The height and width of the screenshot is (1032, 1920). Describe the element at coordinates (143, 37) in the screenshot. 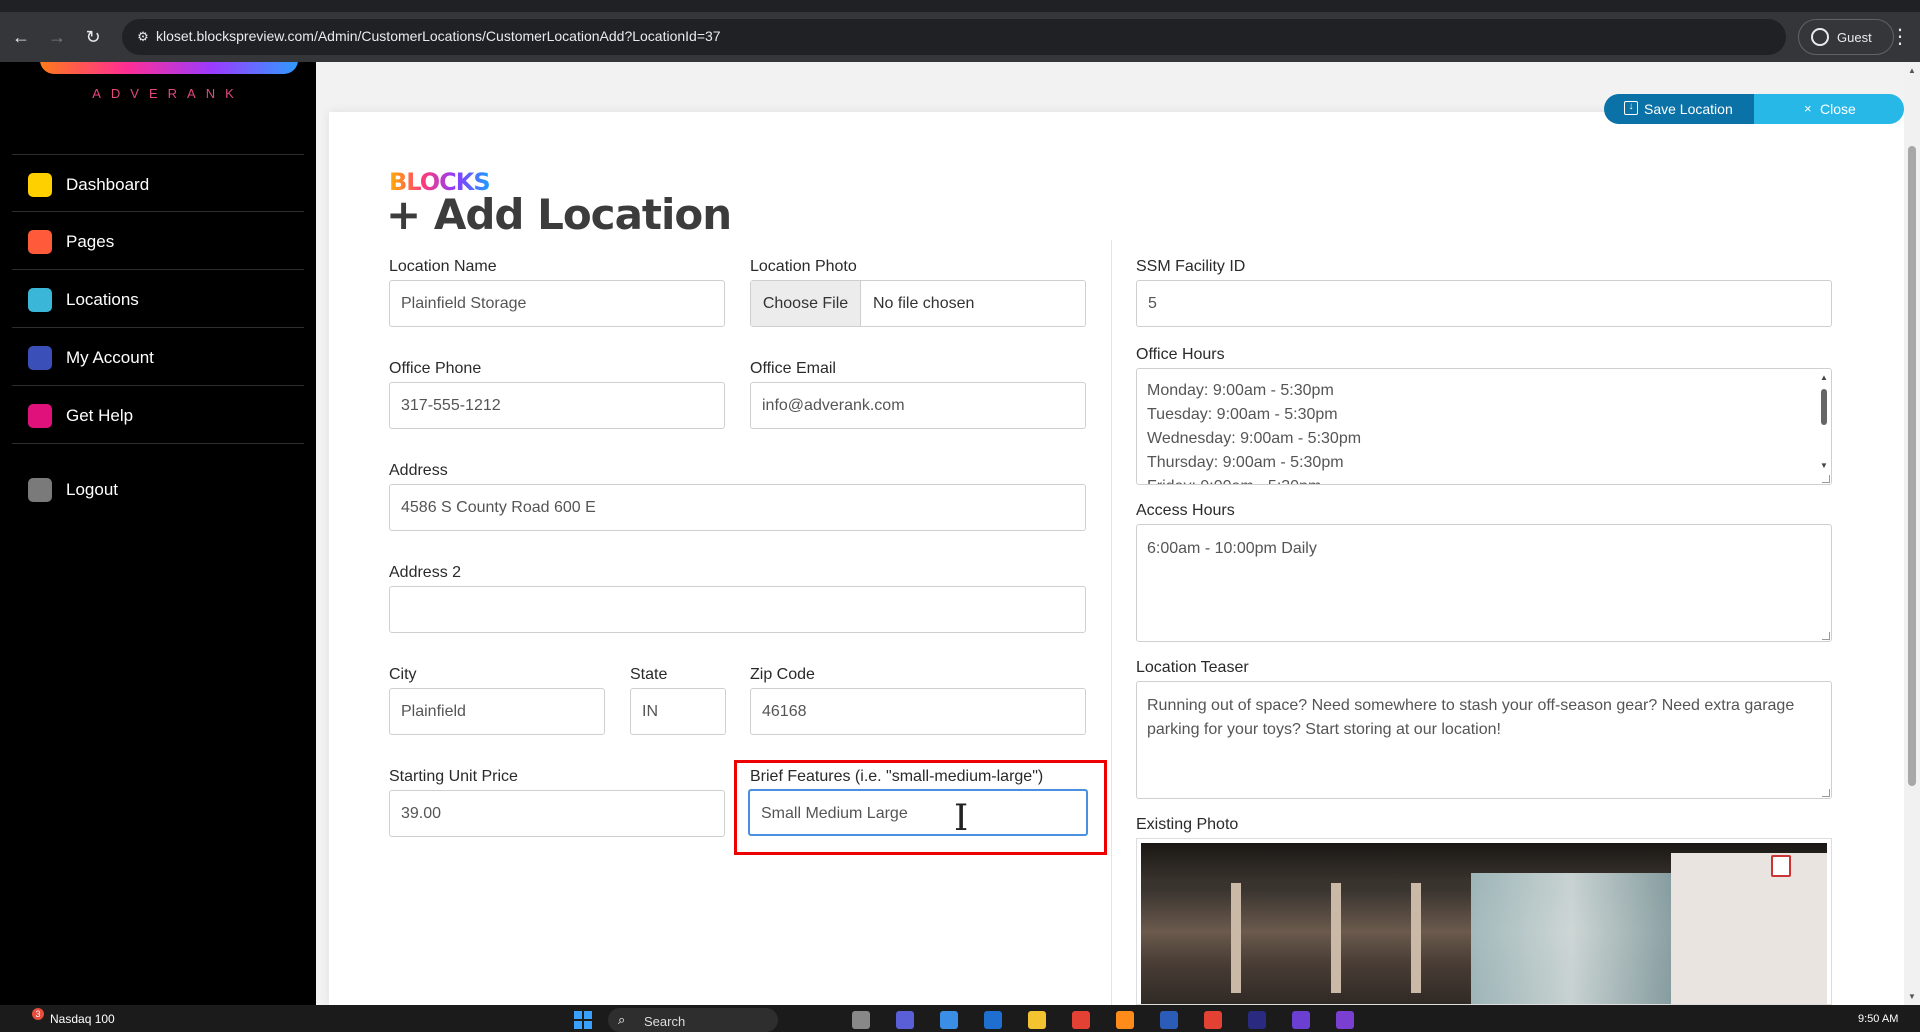

I see `site-info-icon: ⚙` at that location.